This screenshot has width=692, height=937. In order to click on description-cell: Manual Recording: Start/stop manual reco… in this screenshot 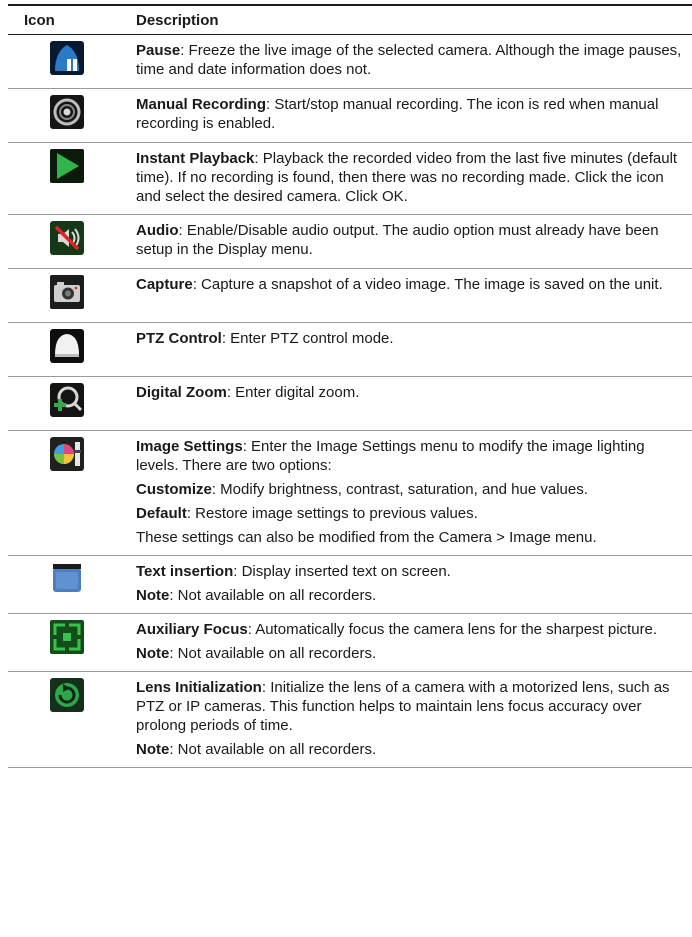, I will do `click(414, 116)`.